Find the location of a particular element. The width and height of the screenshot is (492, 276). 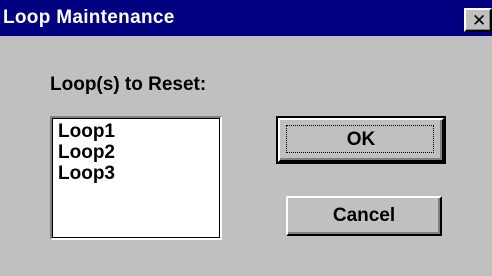

ok-button-label: OK is located at coordinates (361, 139).